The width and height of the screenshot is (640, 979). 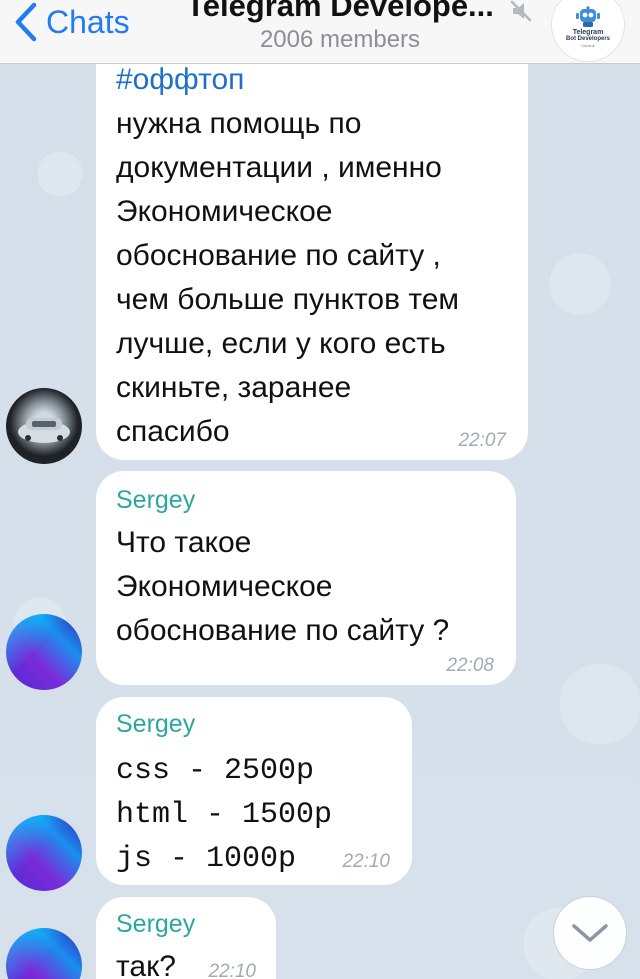 I want to click on message-line: скиньте, заранее, so click(x=234, y=387).